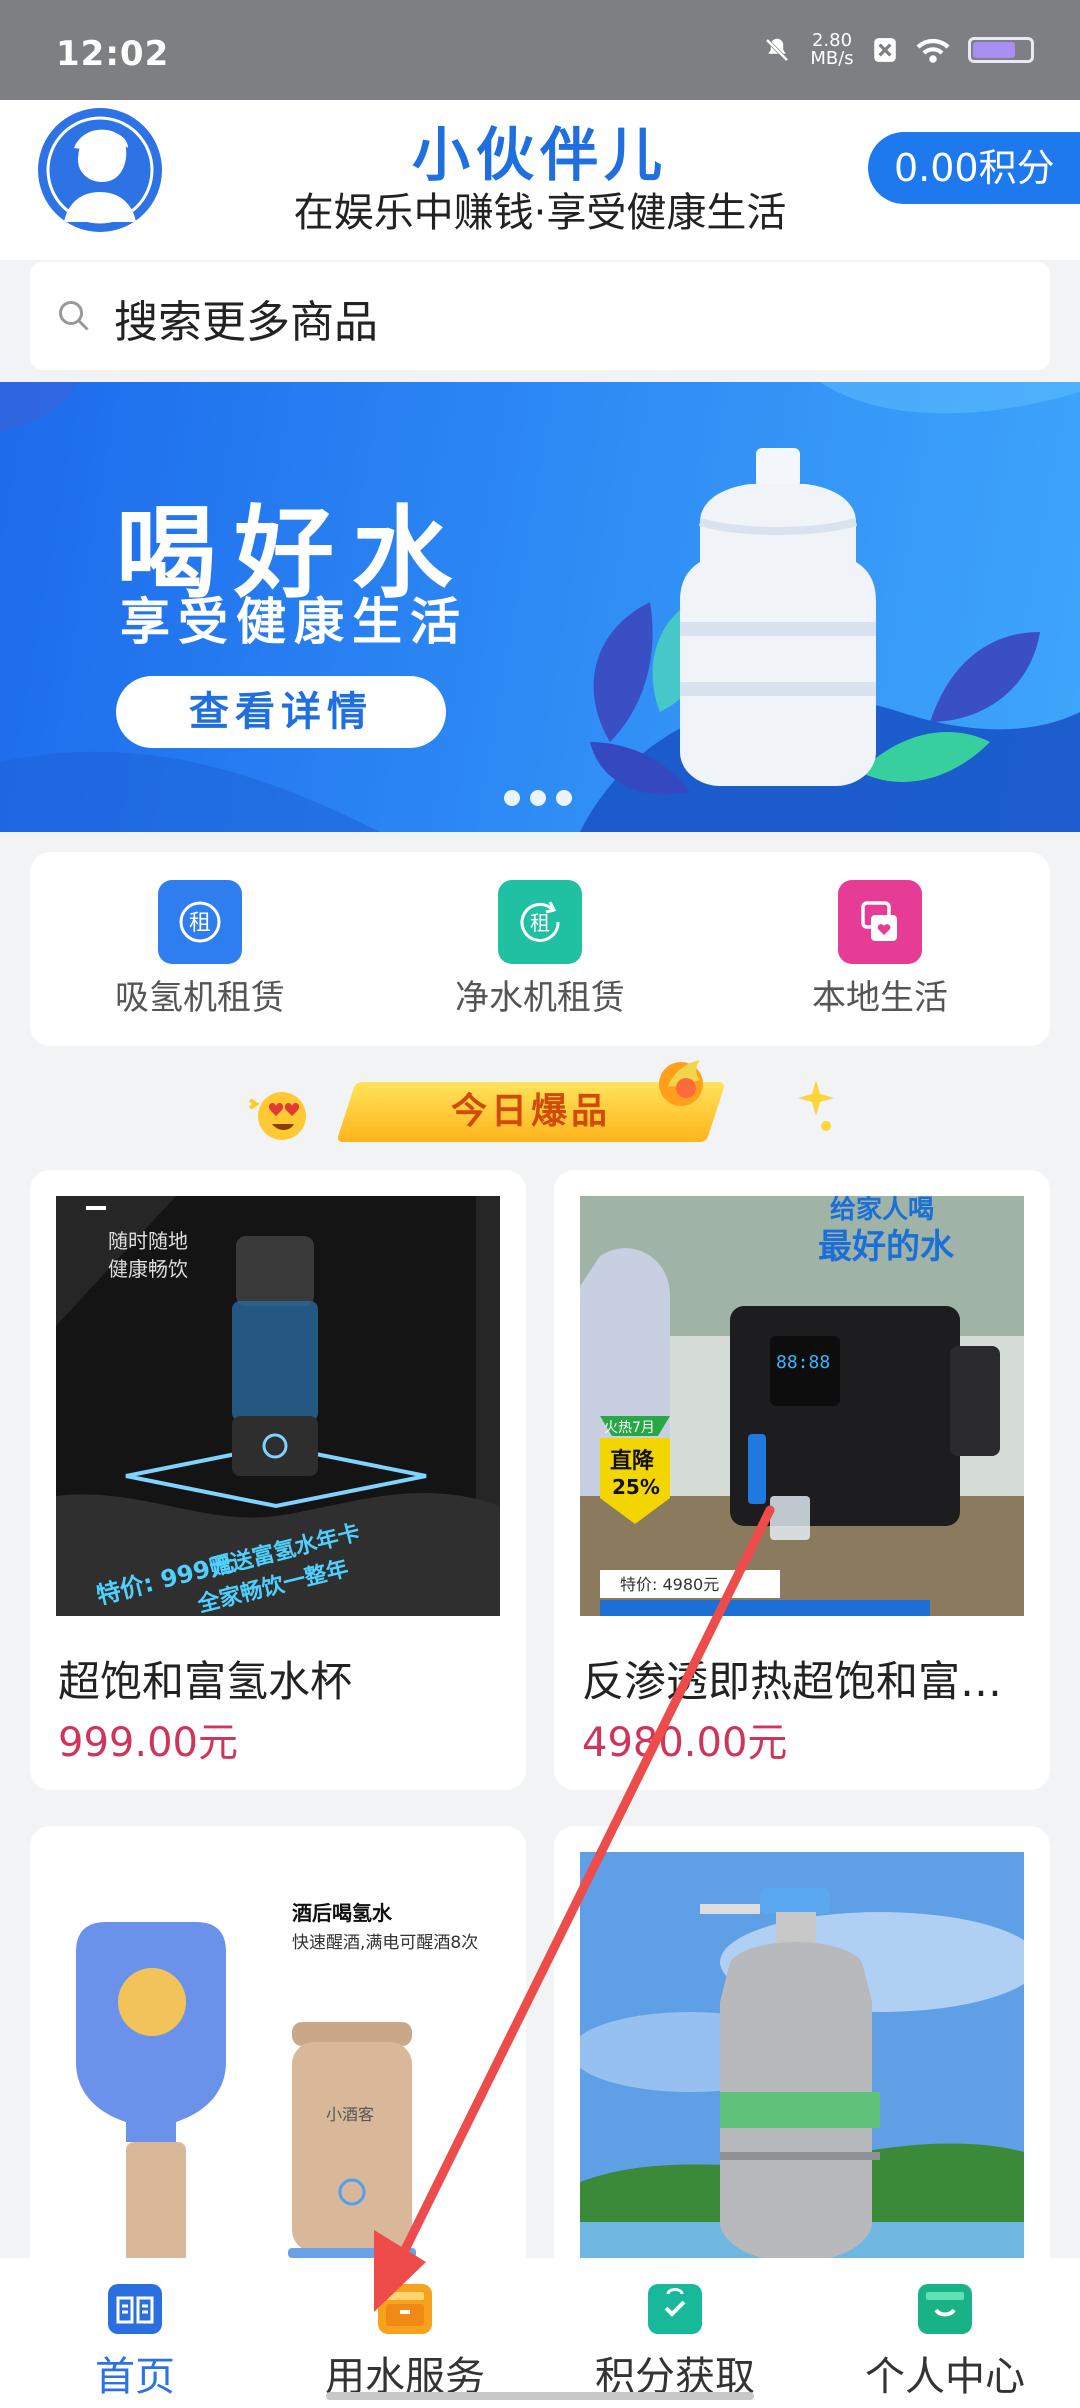  What do you see at coordinates (778, 617) in the screenshot?
I see `water-bottle-illustration` at bounding box center [778, 617].